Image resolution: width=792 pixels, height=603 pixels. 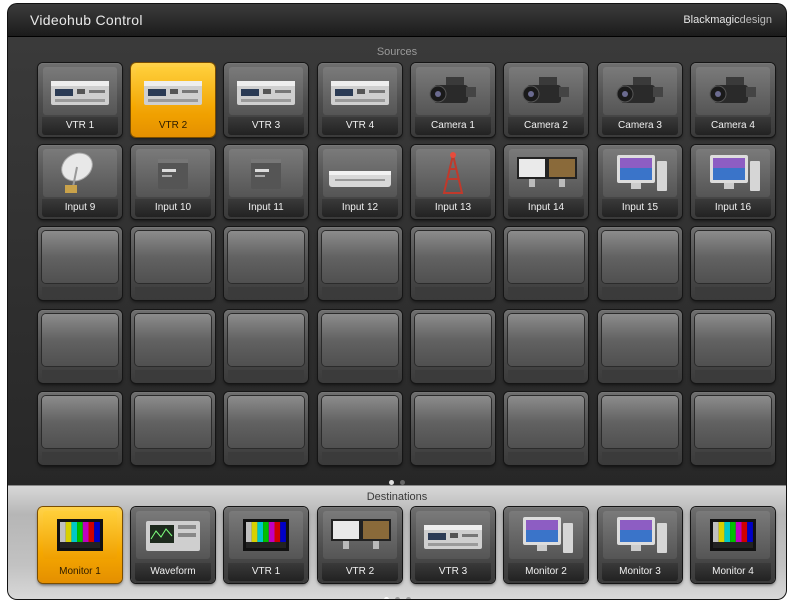 I want to click on destination-tile: VTR 3, so click(x=453, y=545).